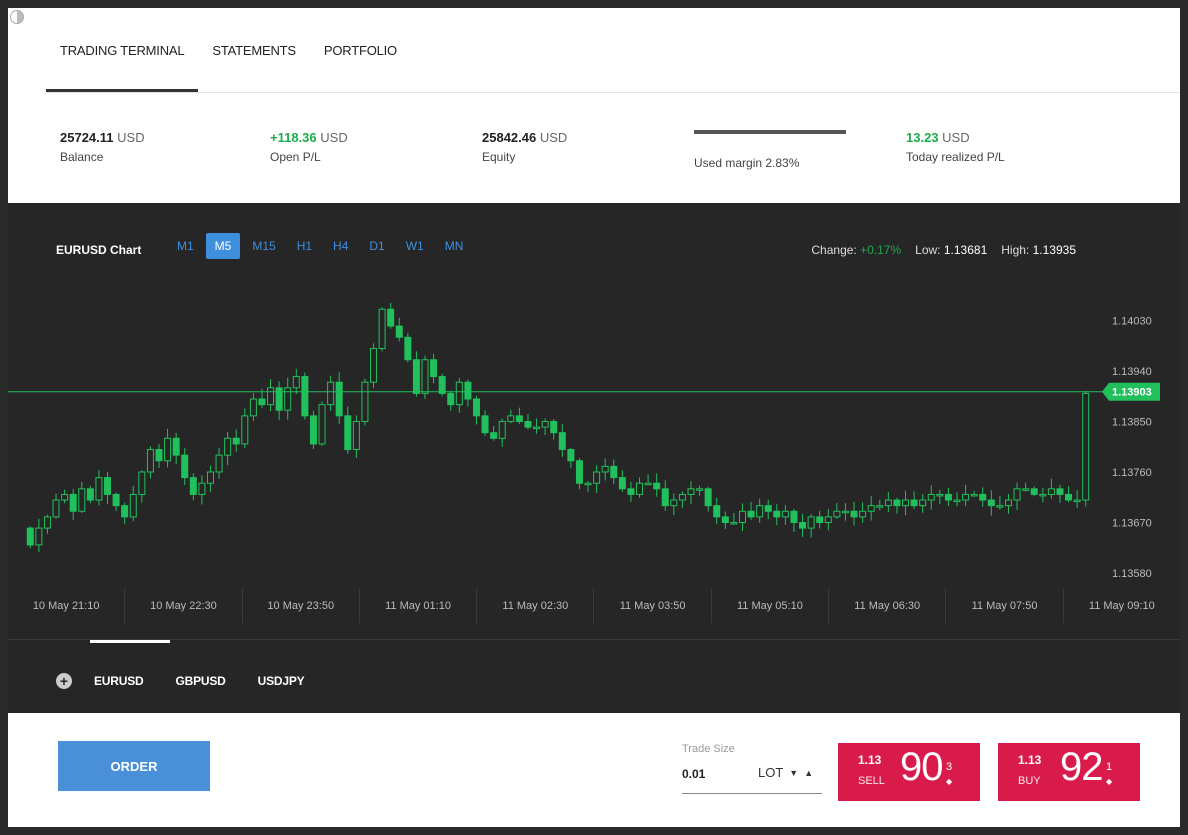 The height and width of the screenshot is (835, 1188). Describe the element at coordinates (712, 774) in the screenshot. I see `trade-size-input` at that location.